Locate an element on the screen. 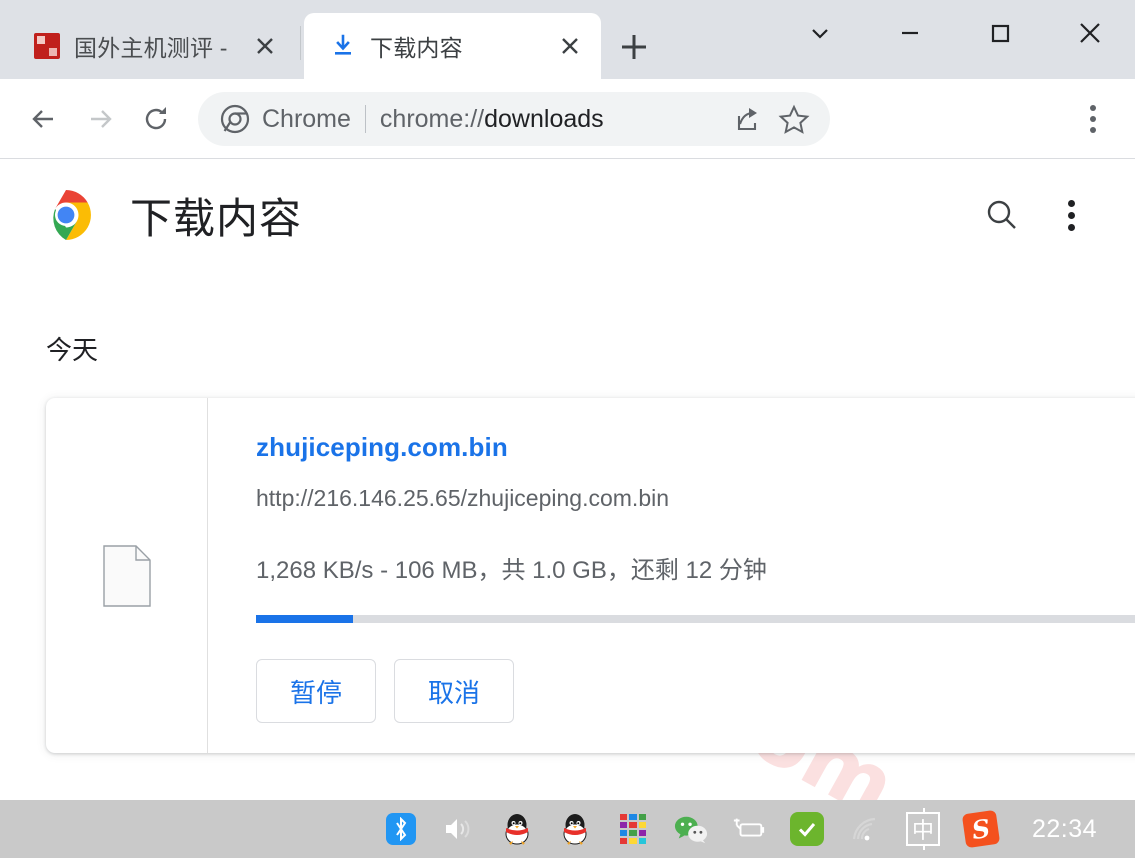 The image size is (1135, 858). tab-strip: 国外主机测评 - 下载内容 is located at coordinates (567, 39).